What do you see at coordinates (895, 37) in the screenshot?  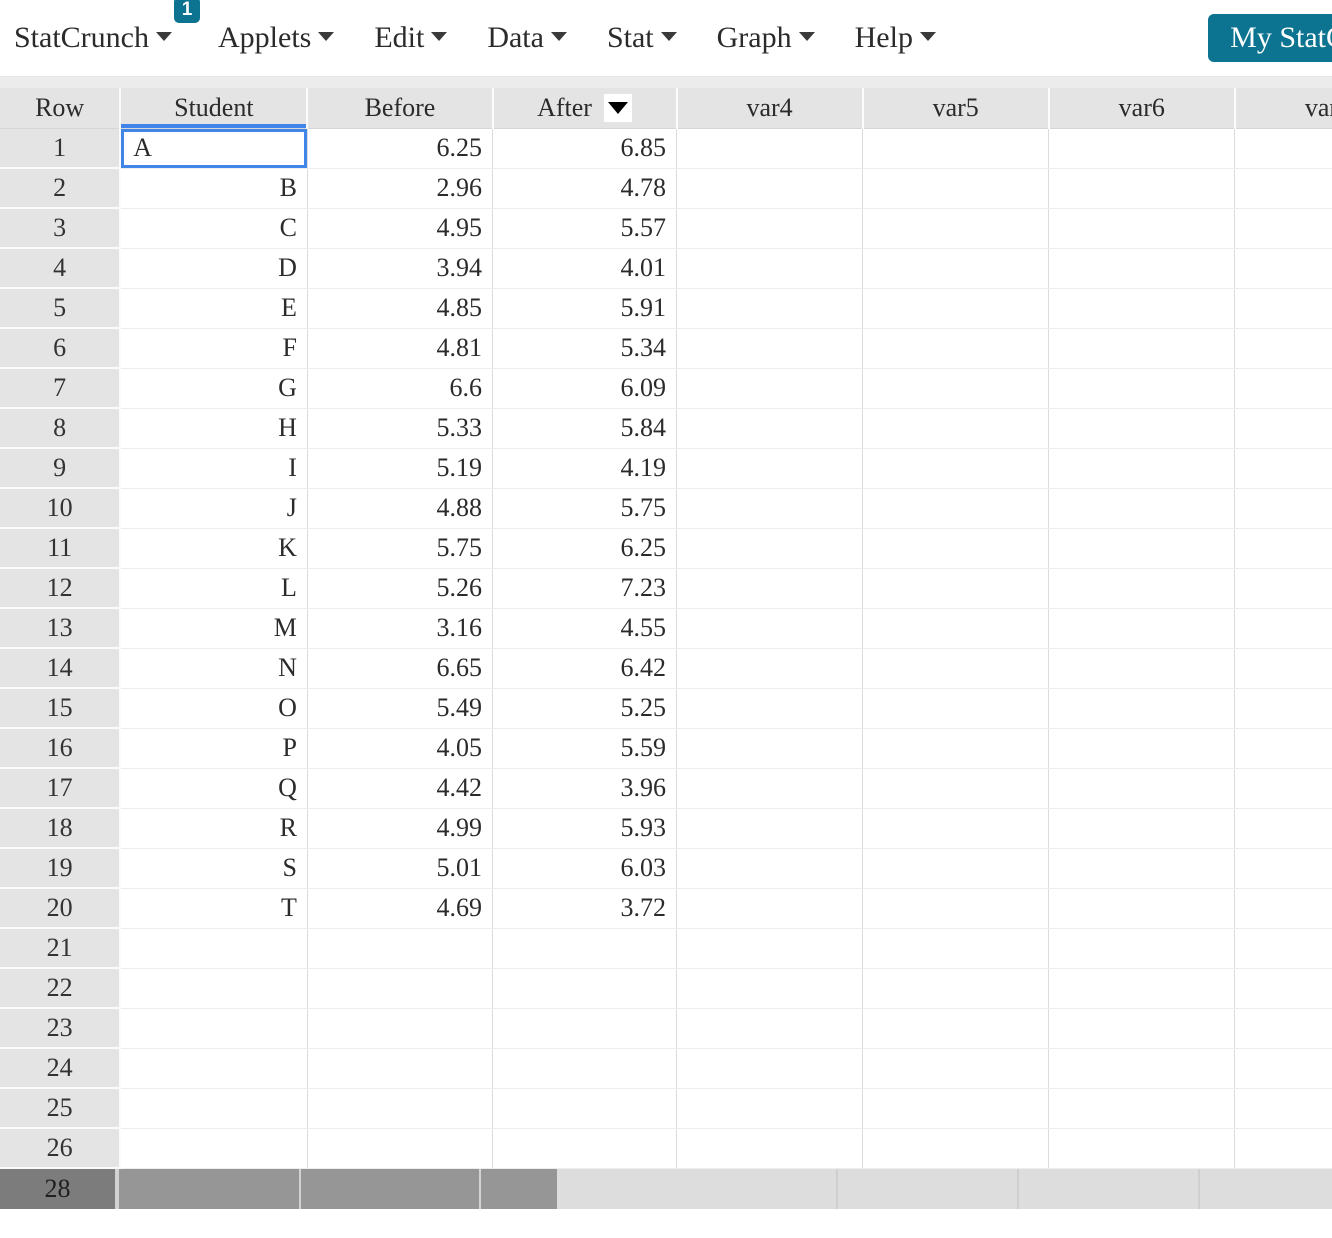 I see `menu-help: Help` at bounding box center [895, 37].